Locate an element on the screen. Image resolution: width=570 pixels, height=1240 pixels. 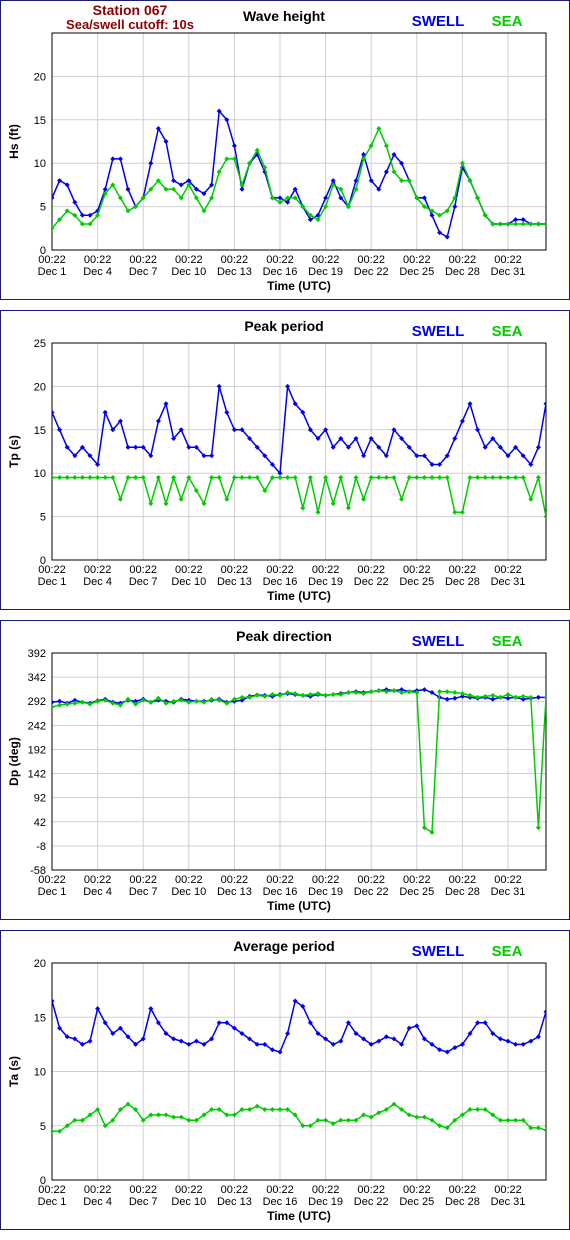
legend-sea: SEA is located at coordinates (507, 331).